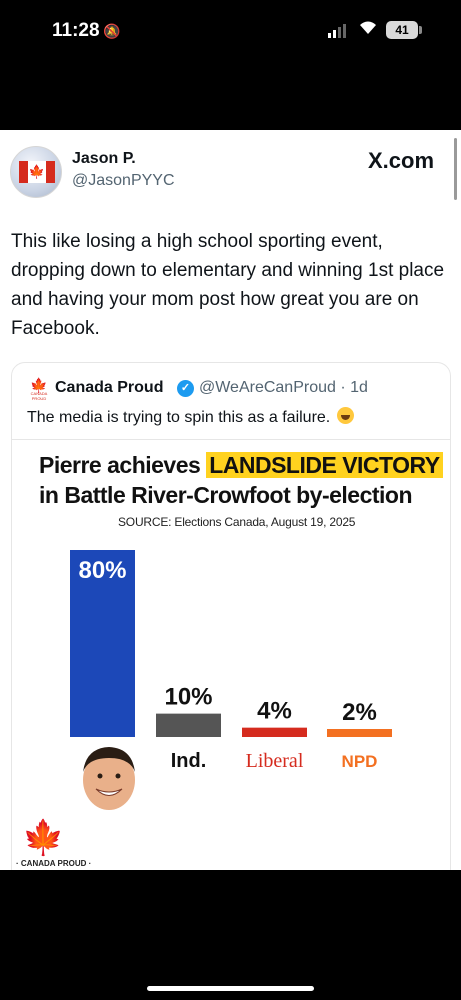 Image resolution: width=461 pixels, height=1000 pixels. I want to click on category-label: Liberal, so click(275, 761).